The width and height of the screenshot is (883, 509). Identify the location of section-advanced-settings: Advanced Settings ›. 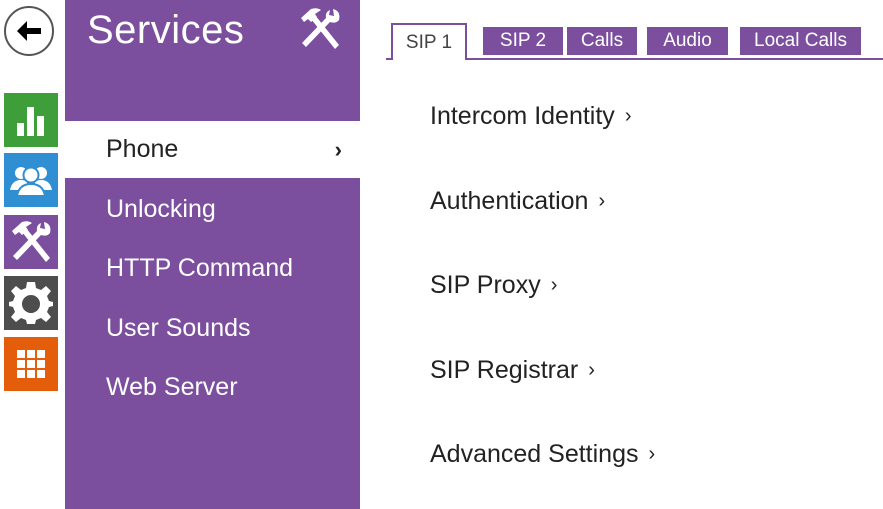
(542, 454).